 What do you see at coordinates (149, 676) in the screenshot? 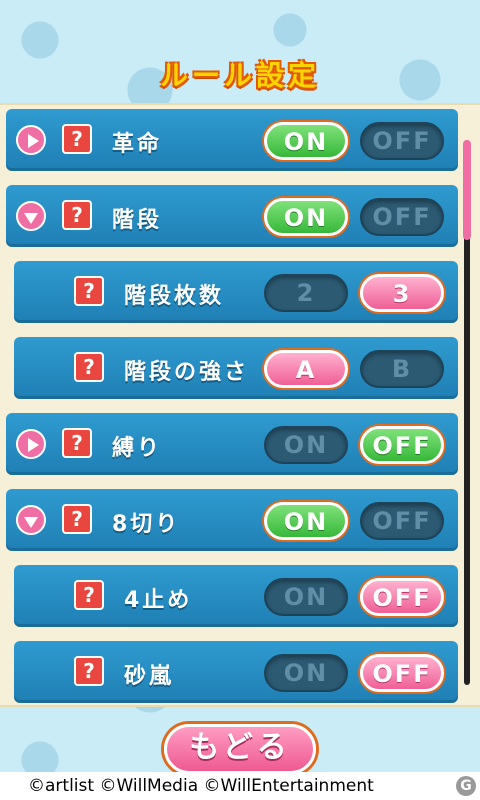
I see `rule-label: 砂嵐` at bounding box center [149, 676].